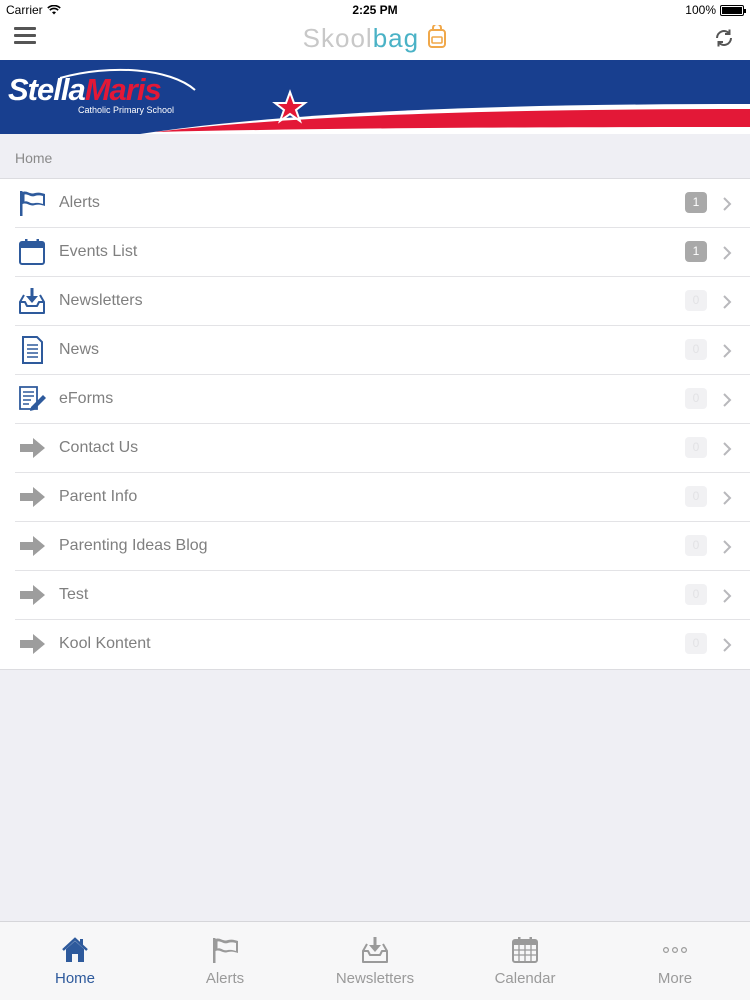  What do you see at coordinates (382, 252) in the screenshot?
I see `menu-item-events-list: Events List 1` at bounding box center [382, 252].